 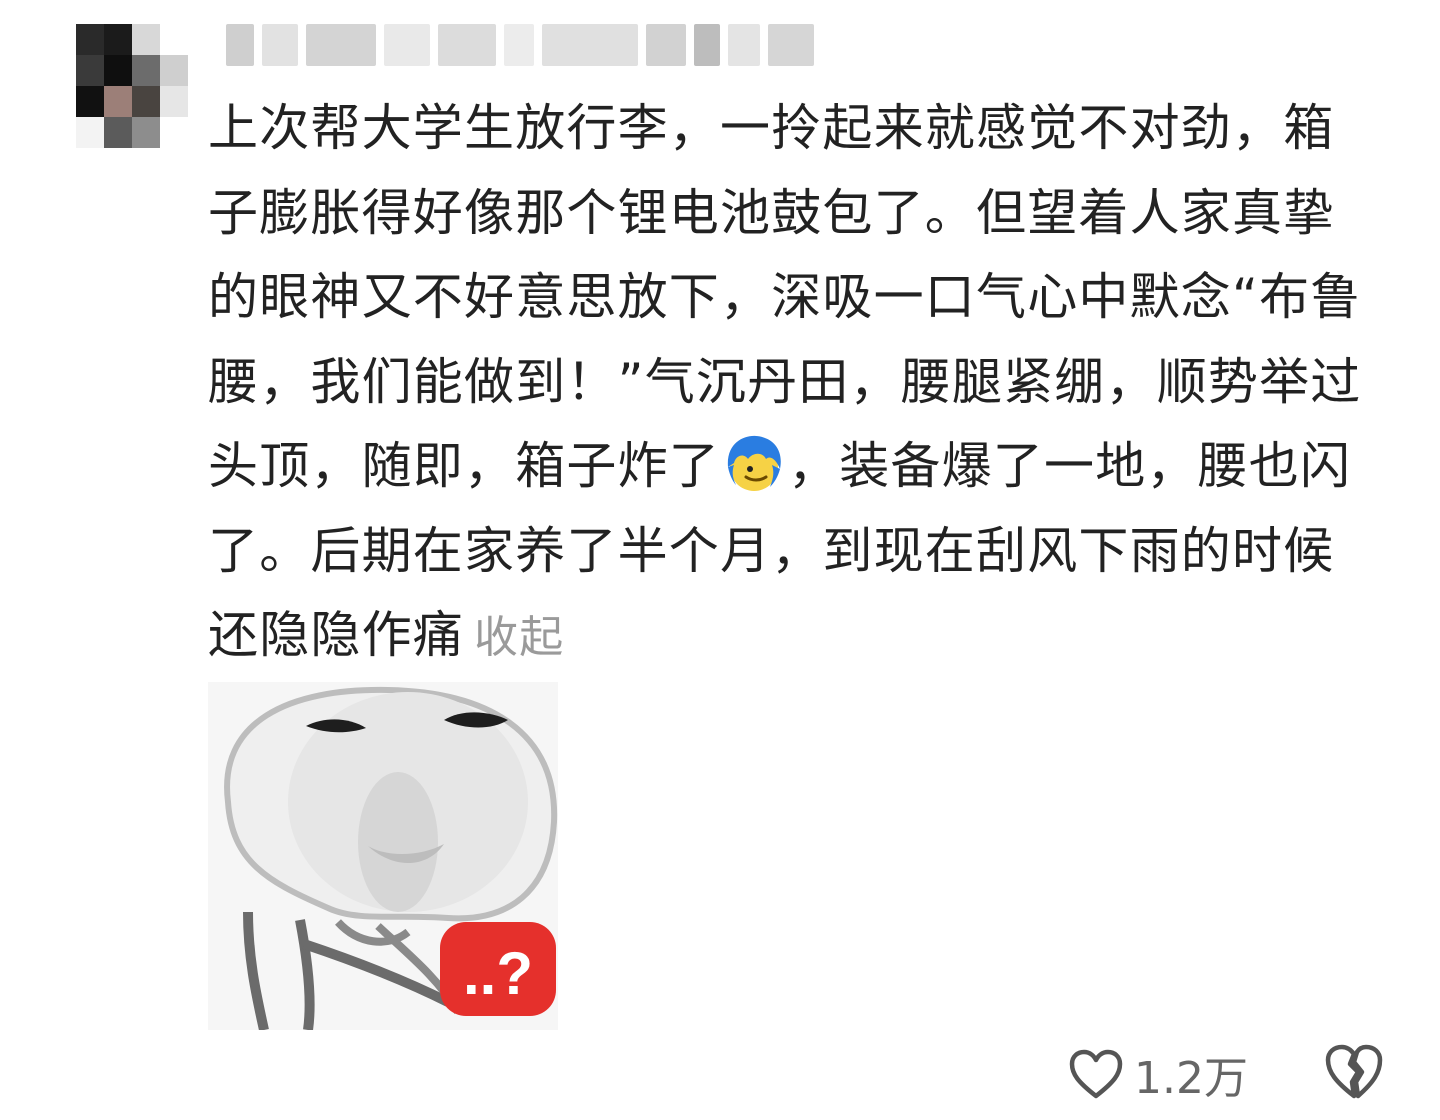 I want to click on meme-sticker-image: ..?, so click(x=383, y=856).